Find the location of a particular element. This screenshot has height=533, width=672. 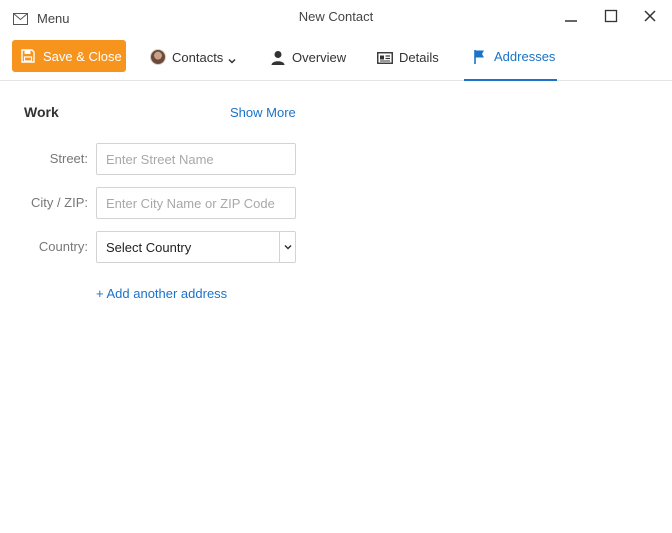

minimize-icon is located at coordinates (571, 18).